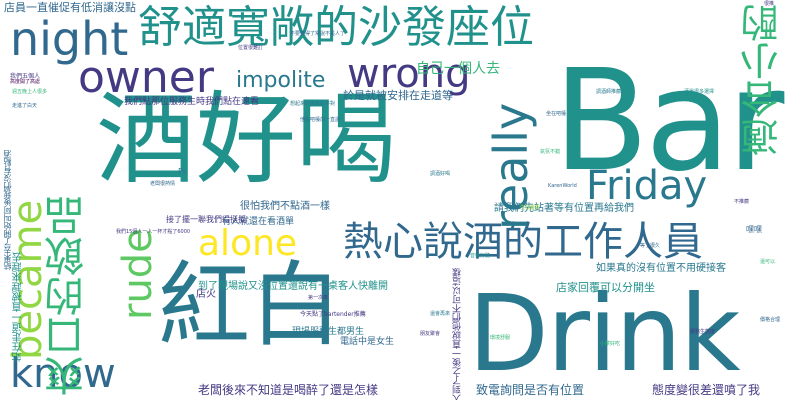  Describe the element at coordinates (206, 219) in the screenshot. I see `word-jieleyitang: 接了擺一聯我們得挺擬` at that location.